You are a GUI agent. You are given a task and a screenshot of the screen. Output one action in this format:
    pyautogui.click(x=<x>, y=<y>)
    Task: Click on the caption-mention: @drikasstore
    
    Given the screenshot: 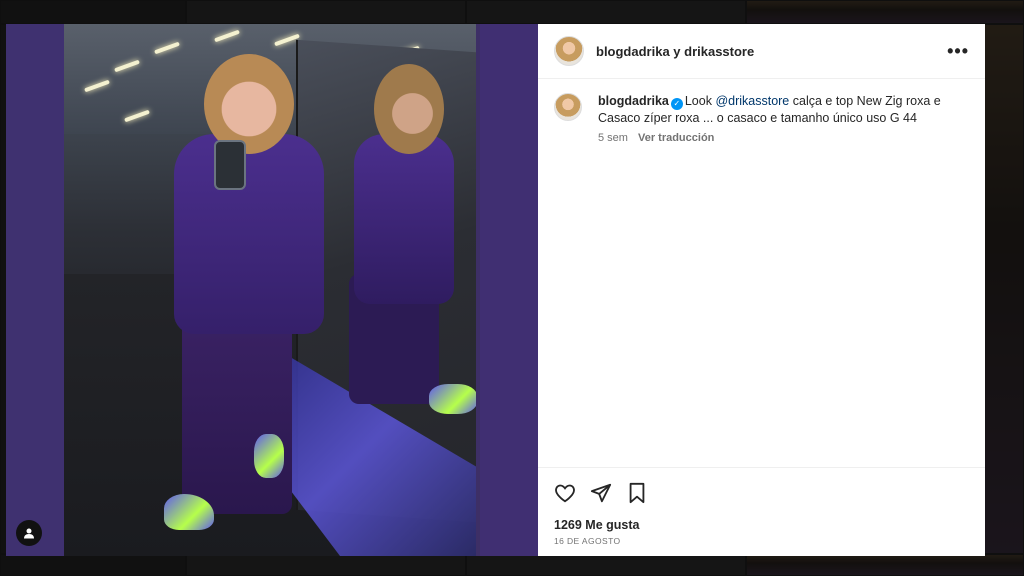 What is the action you would take?
    pyautogui.click(x=752, y=101)
    